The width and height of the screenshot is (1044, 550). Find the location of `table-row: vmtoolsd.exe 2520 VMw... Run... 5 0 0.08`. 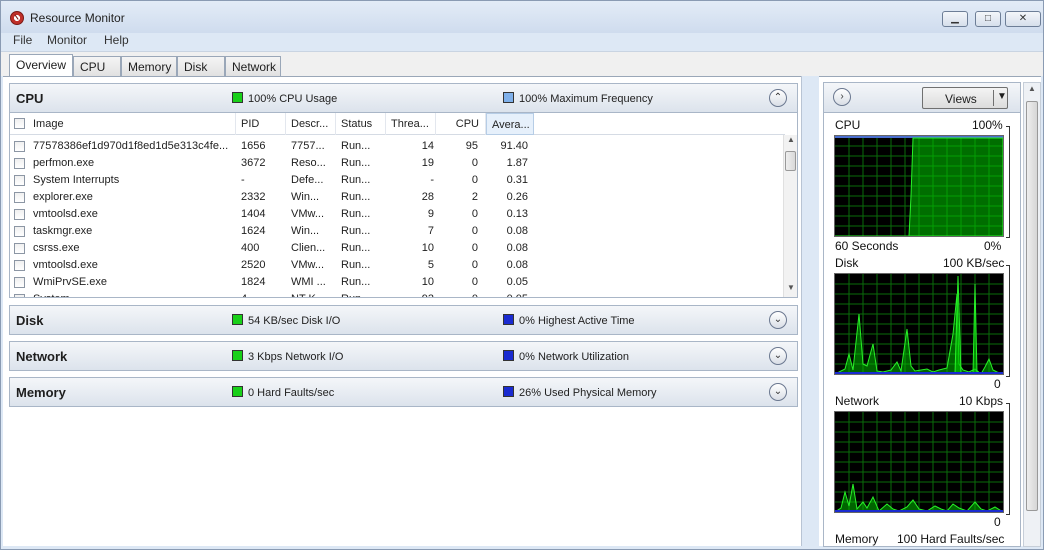

table-row: vmtoolsd.exe 2520 VMw... Run... 5 0 0.08 is located at coordinates (397, 265).